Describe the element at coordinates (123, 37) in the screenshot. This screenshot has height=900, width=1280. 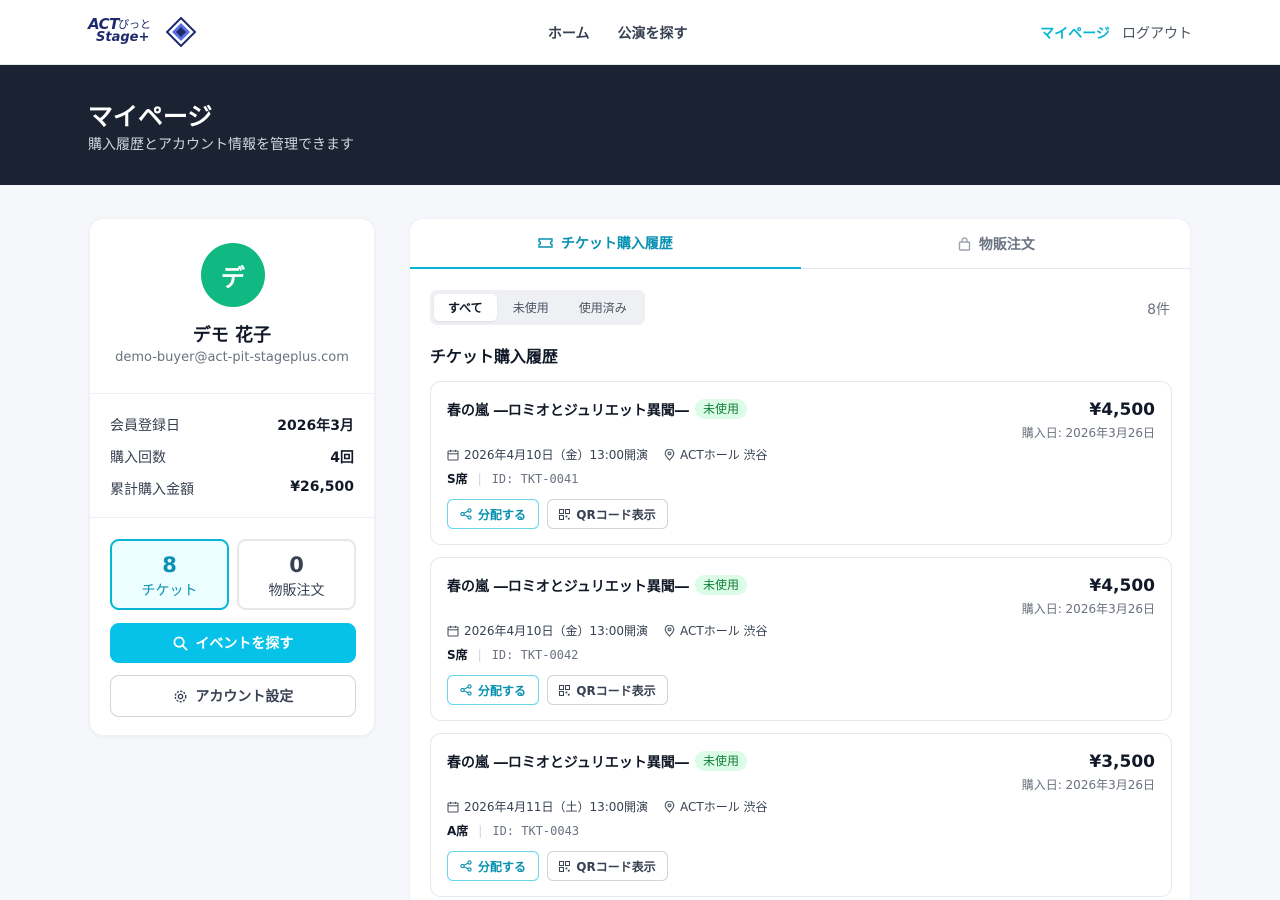
I see `logo-text-stage: Stage+` at that location.